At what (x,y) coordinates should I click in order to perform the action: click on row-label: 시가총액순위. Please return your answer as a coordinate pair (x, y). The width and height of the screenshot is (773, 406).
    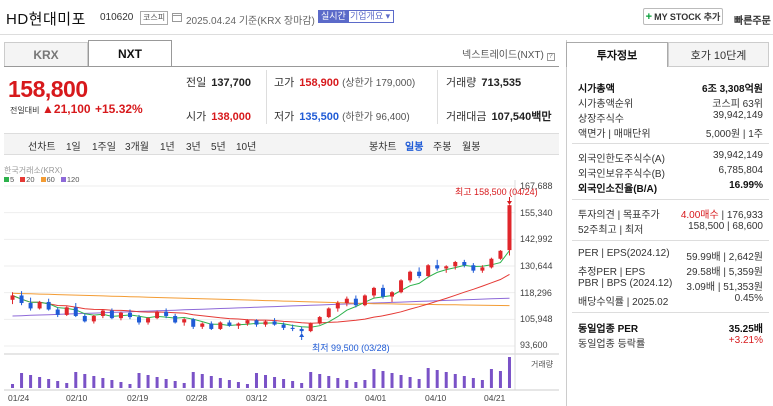
    Looking at the image, I should click on (606, 104).